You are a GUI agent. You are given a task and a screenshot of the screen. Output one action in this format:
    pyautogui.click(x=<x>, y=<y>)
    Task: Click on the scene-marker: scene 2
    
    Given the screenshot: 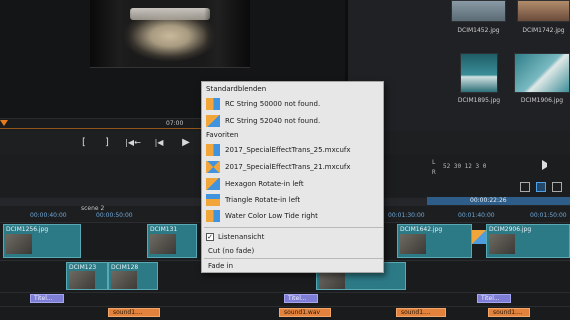 What is the action you would take?
    pyautogui.click(x=92, y=208)
    